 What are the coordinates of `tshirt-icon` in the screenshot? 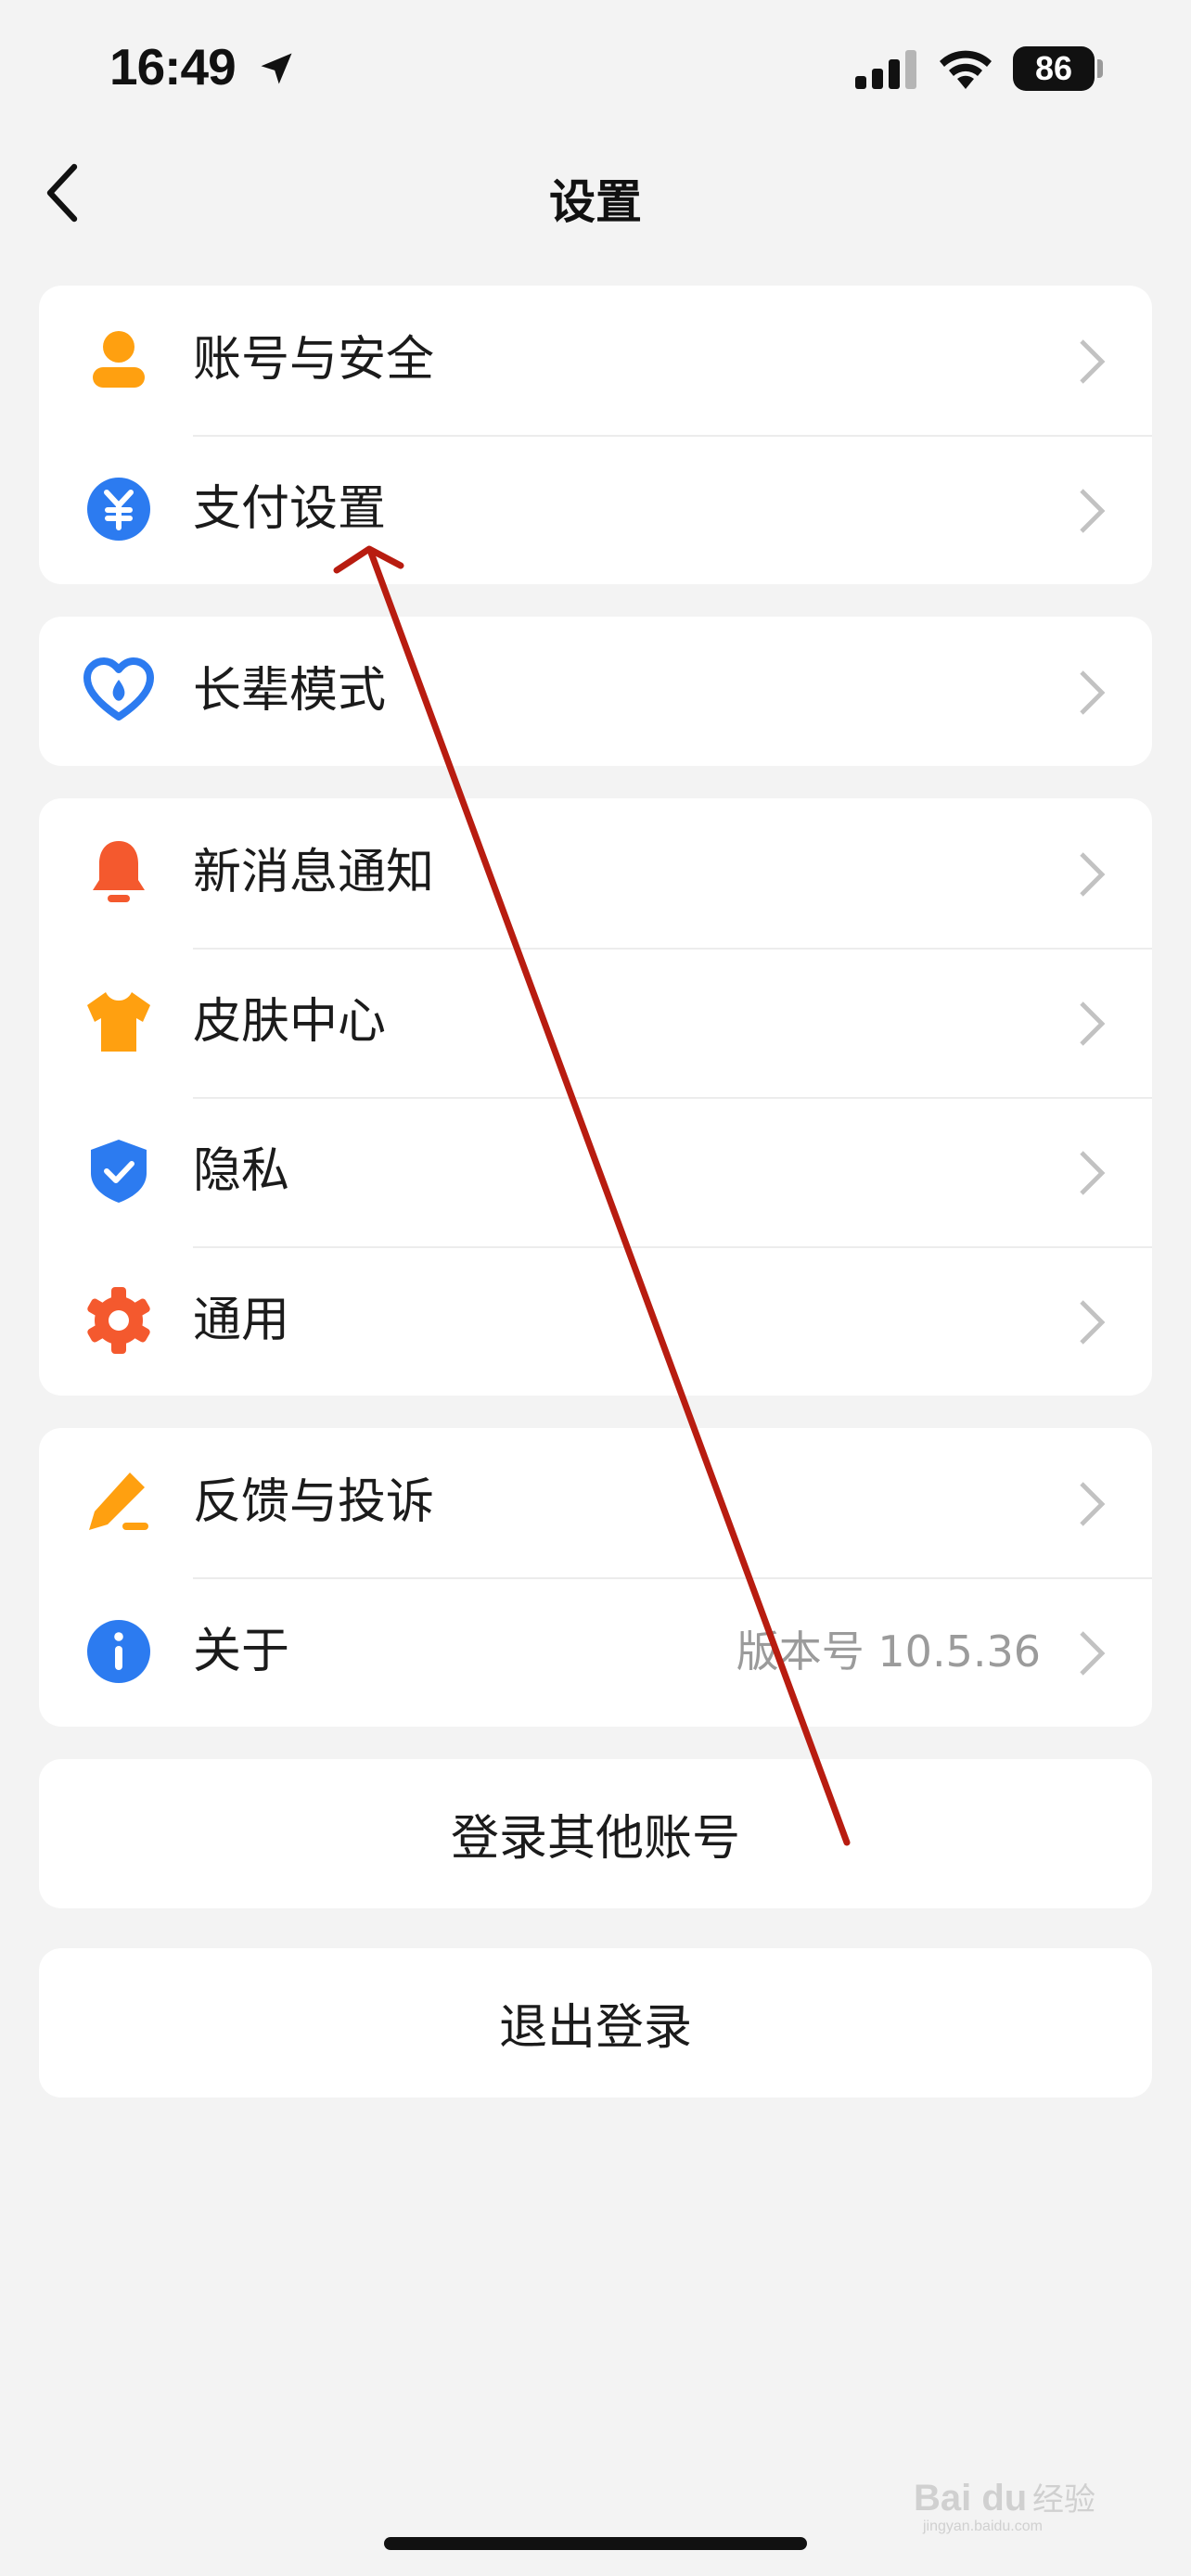 It's located at (118, 1022).